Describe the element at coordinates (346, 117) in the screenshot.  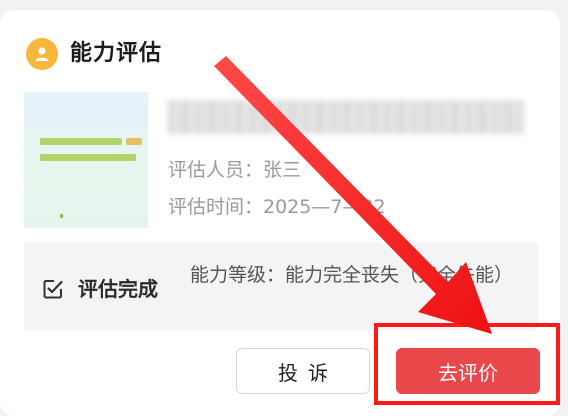
I see `blurred-item-title` at that location.